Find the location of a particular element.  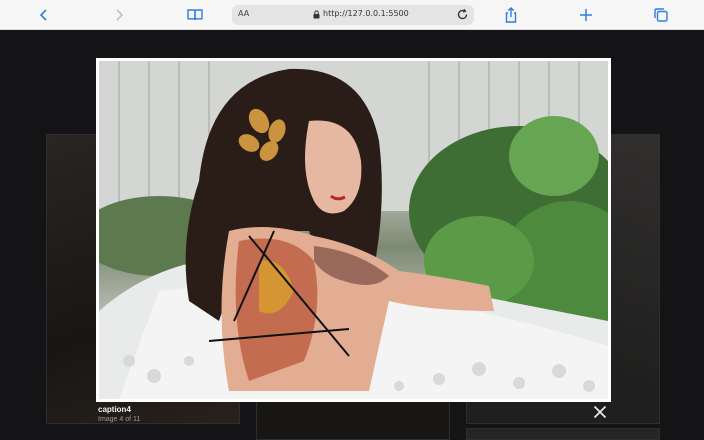

chevron-right-icon is located at coordinates (119, 15).